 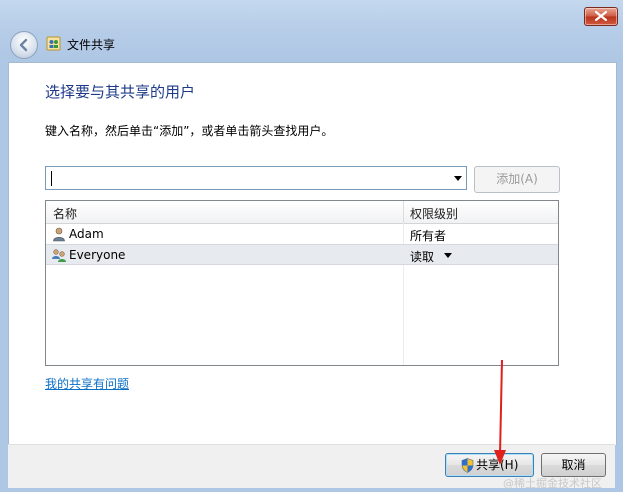 What do you see at coordinates (500, 412) in the screenshot?
I see `annotation-arrow` at bounding box center [500, 412].